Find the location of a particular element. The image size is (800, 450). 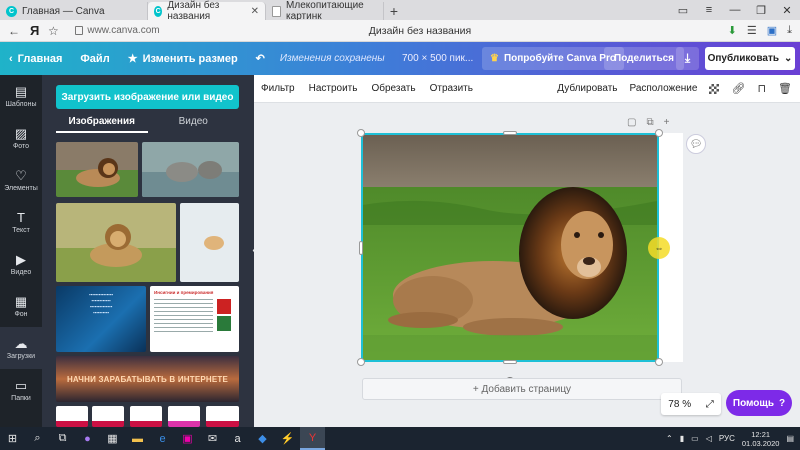

apps-icon: ▦ is located at coordinates (112, 438).